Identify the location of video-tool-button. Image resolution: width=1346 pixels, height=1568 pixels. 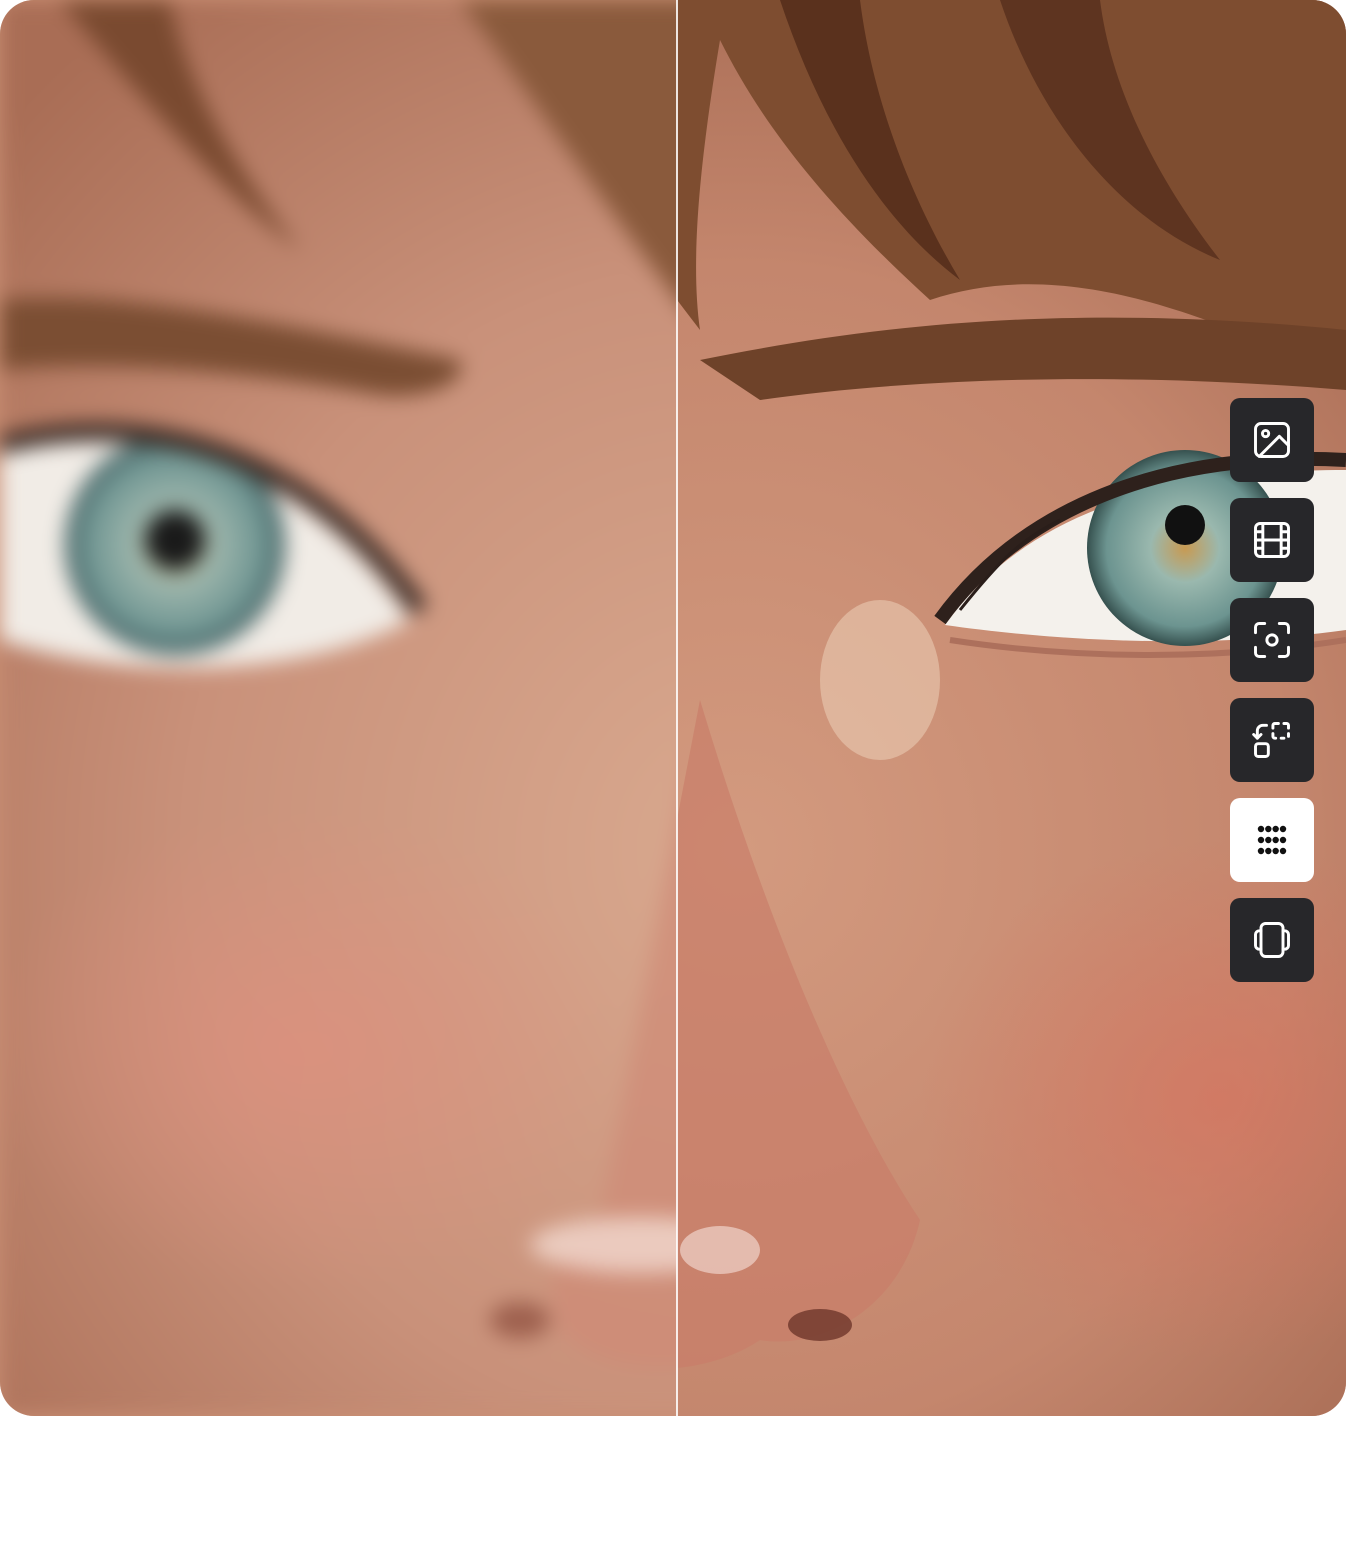
(1272, 540).